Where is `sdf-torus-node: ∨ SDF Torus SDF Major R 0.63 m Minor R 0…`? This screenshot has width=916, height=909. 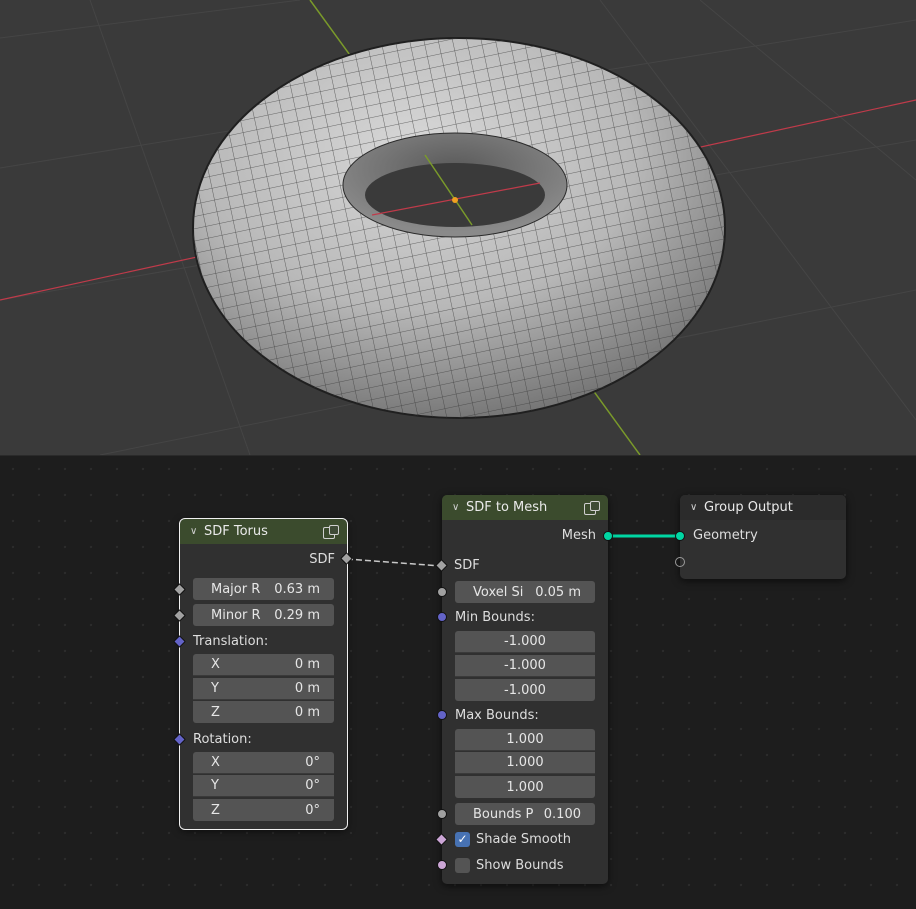 sdf-torus-node: ∨ SDF Torus SDF Major R 0.63 m Minor R 0… is located at coordinates (263, 674).